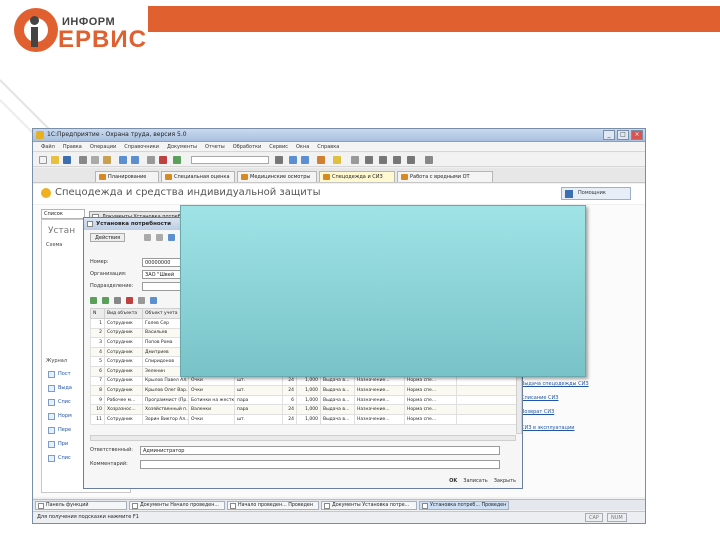 The height and width of the screenshot is (540, 720). Describe the element at coordinates (95, 160) in the screenshot. I see `copy-icon` at that location.